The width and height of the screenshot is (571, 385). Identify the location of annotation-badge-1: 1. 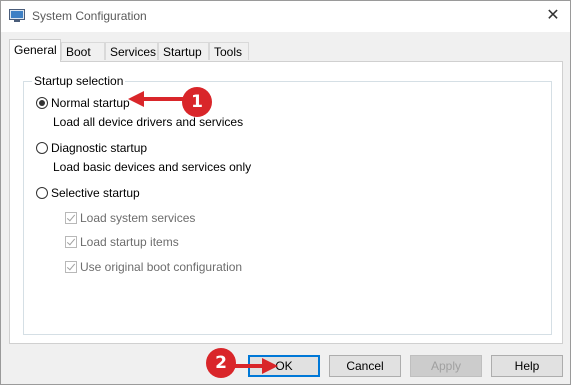
(197, 102).